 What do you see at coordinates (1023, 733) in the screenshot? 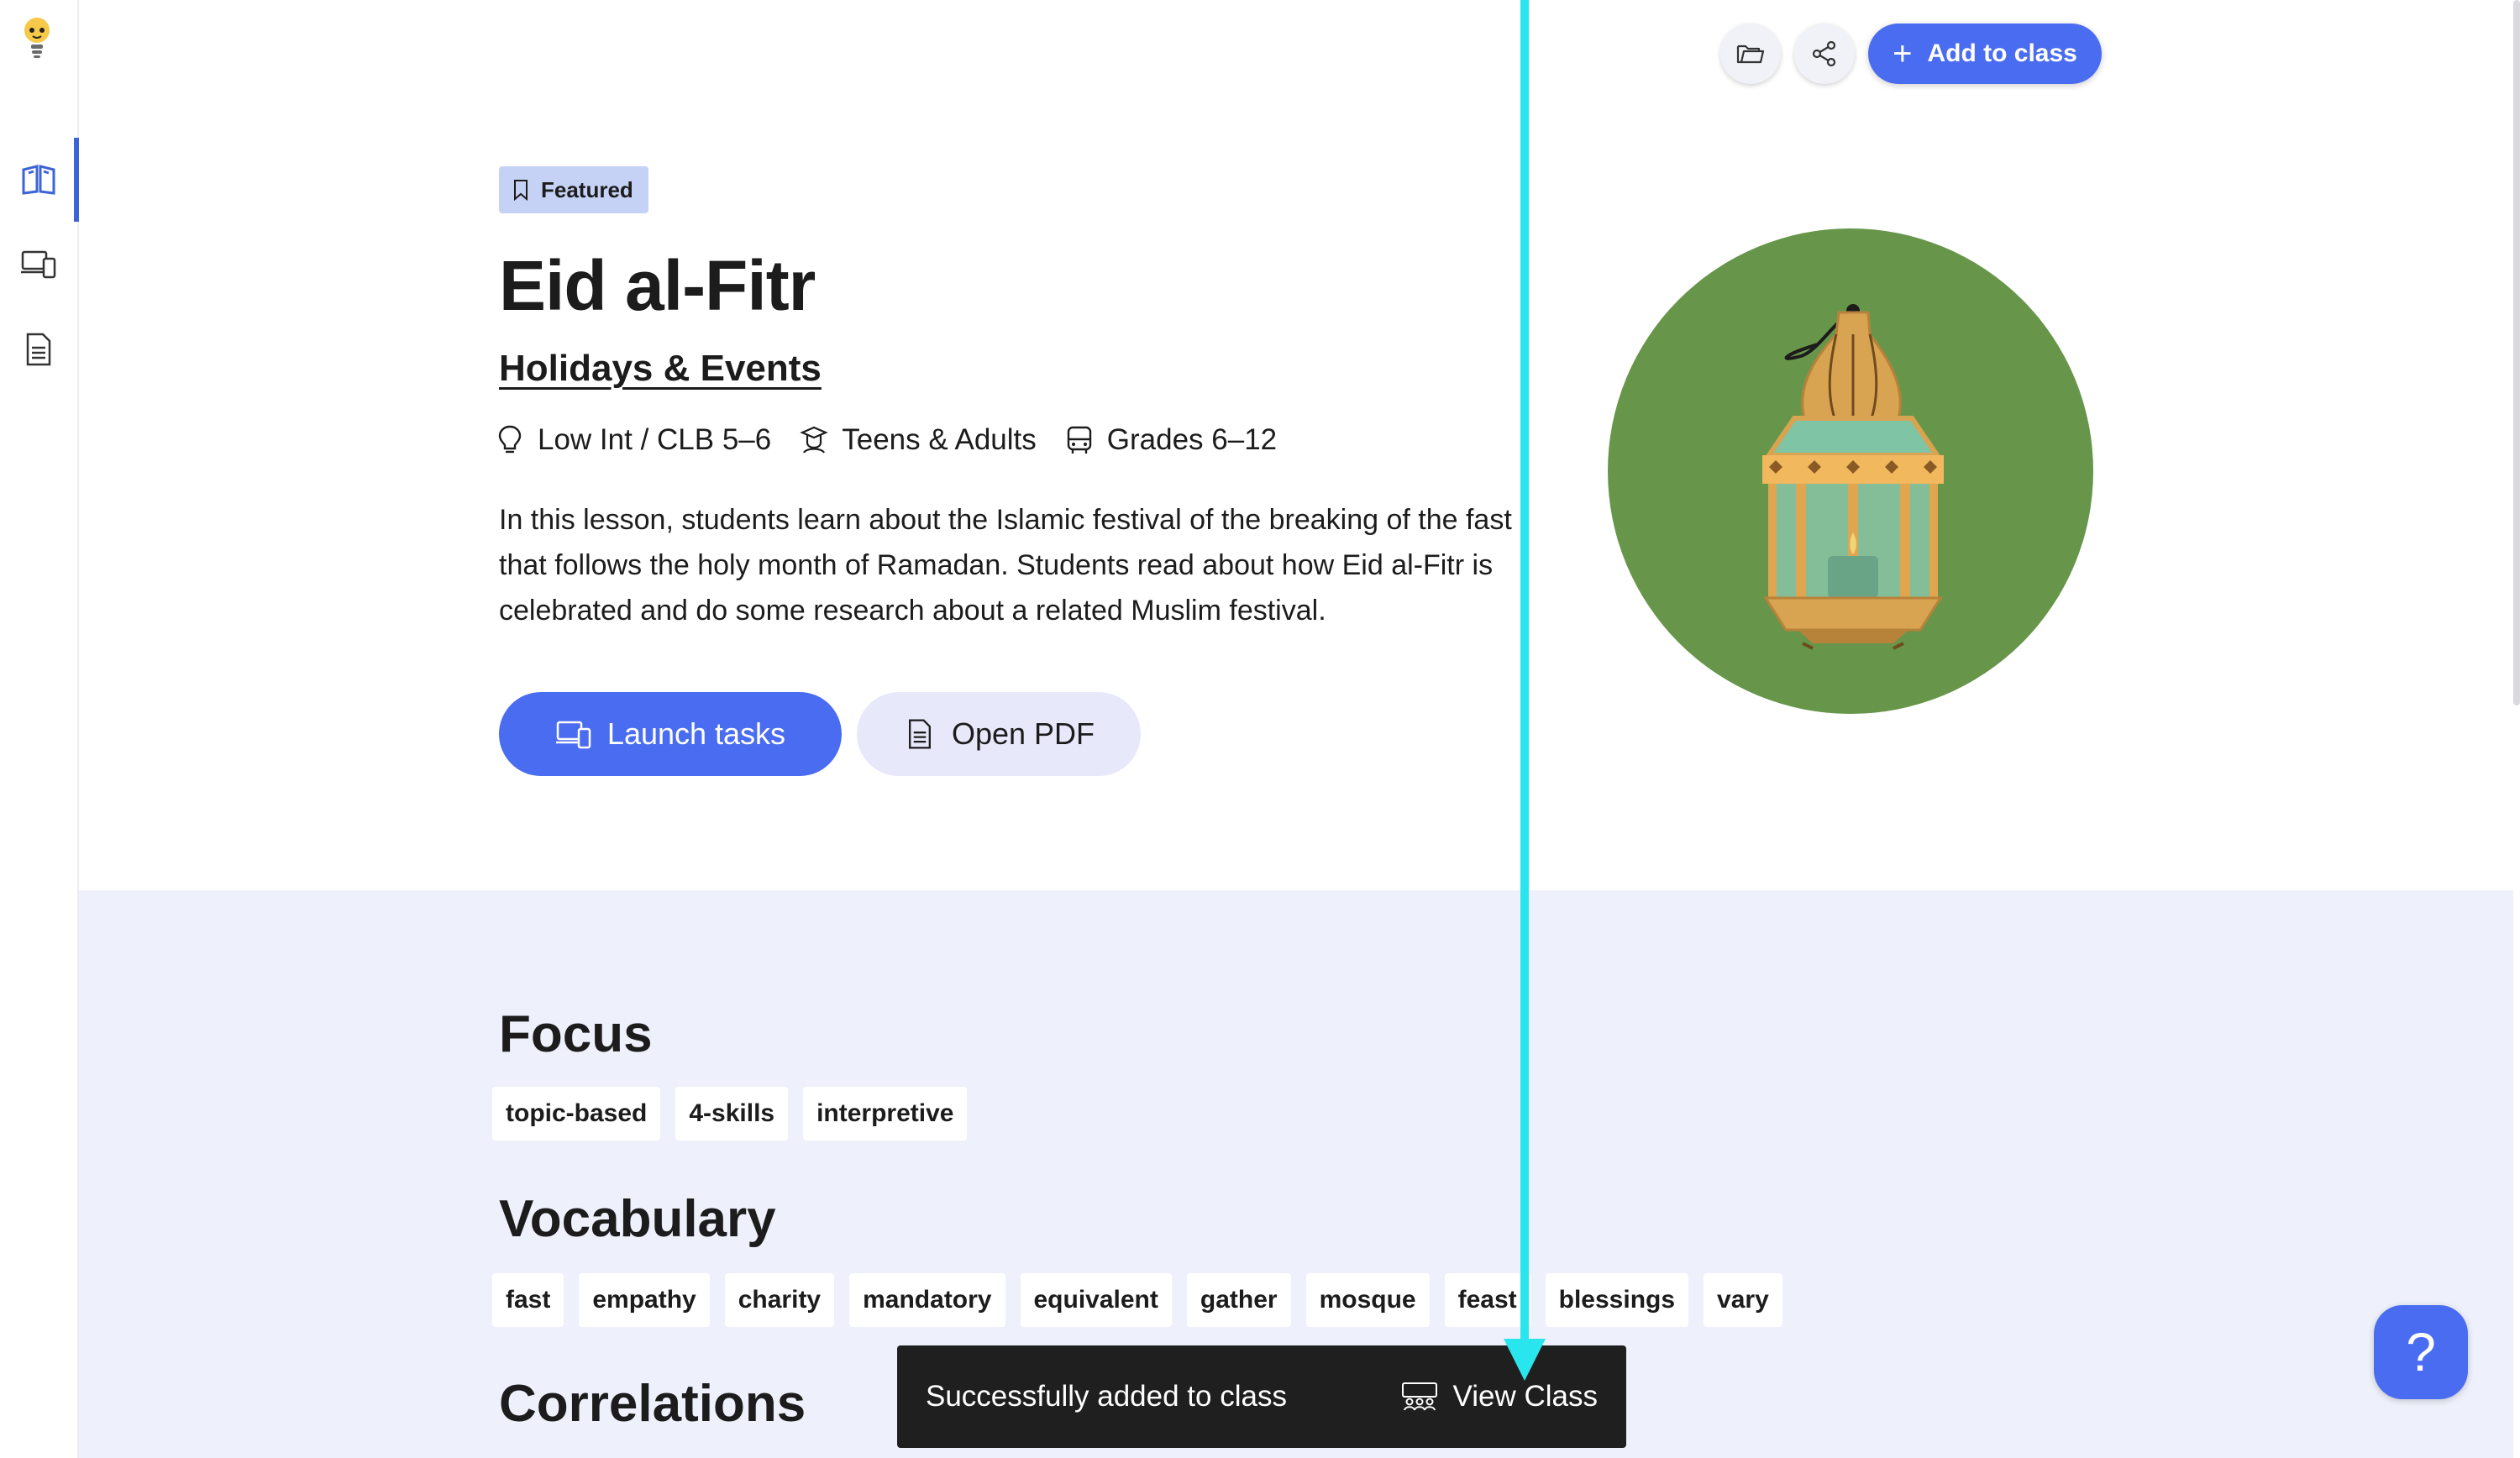
I see `open-pdf-label: Open PDF` at bounding box center [1023, 733].